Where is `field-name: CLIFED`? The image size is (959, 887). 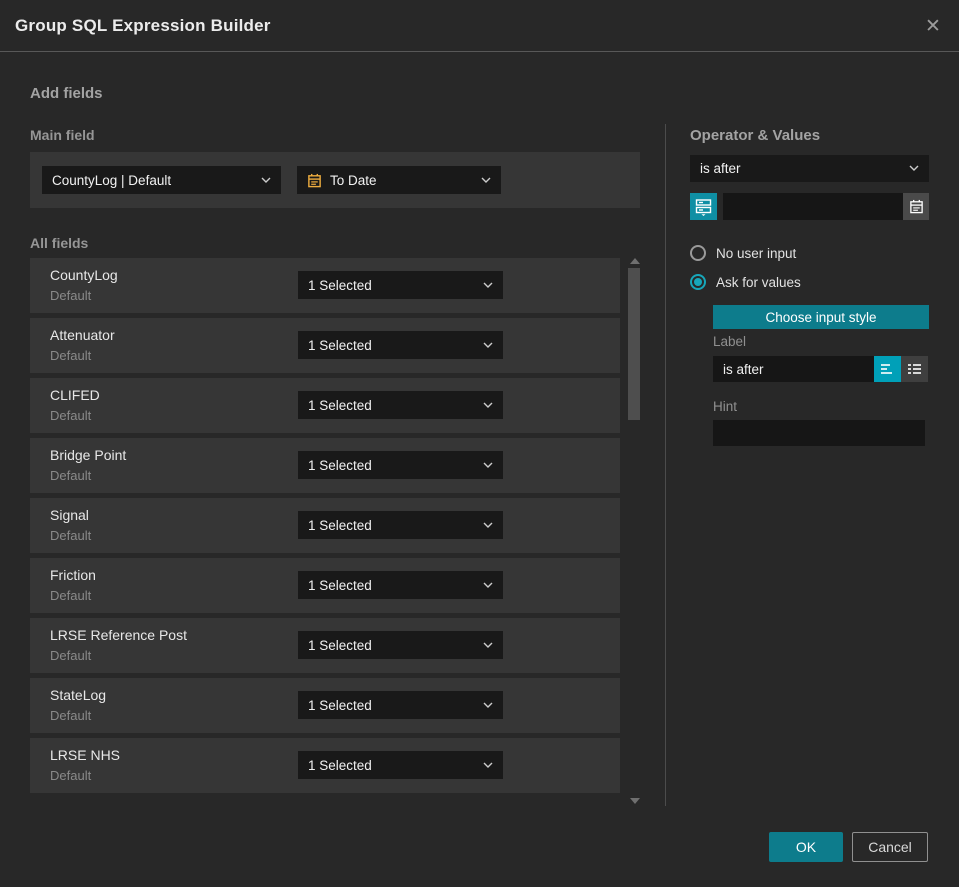
field-name: CLIFED is located at coordinates (75, 395).